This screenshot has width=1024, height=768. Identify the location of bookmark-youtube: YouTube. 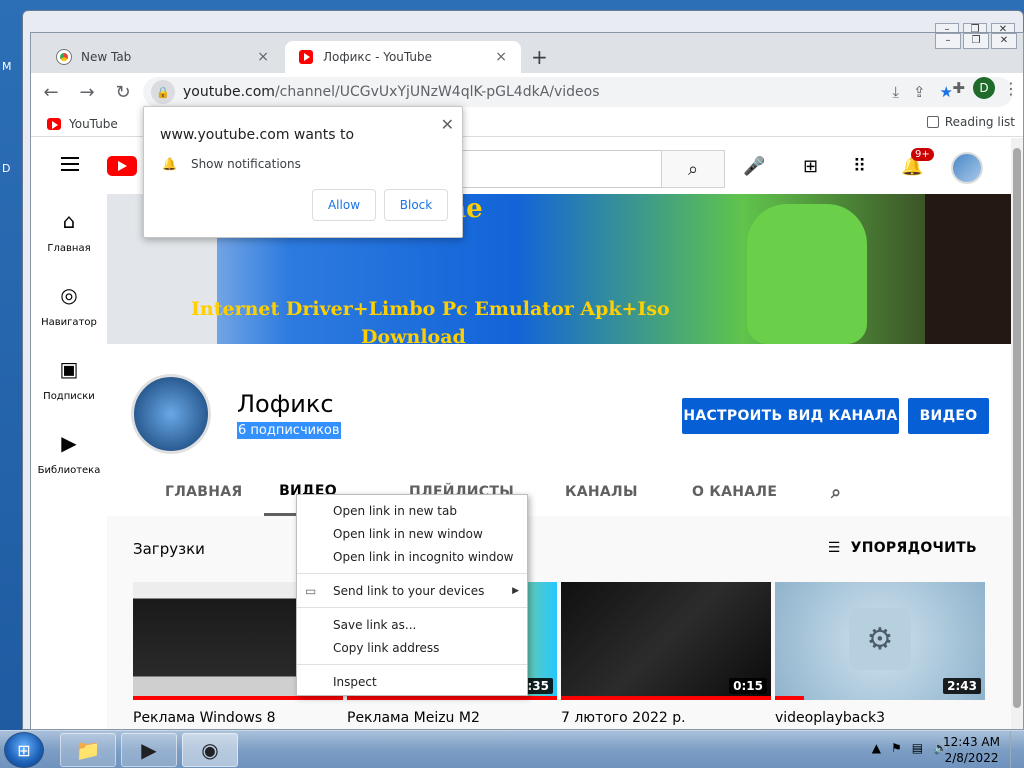
(82, 124).